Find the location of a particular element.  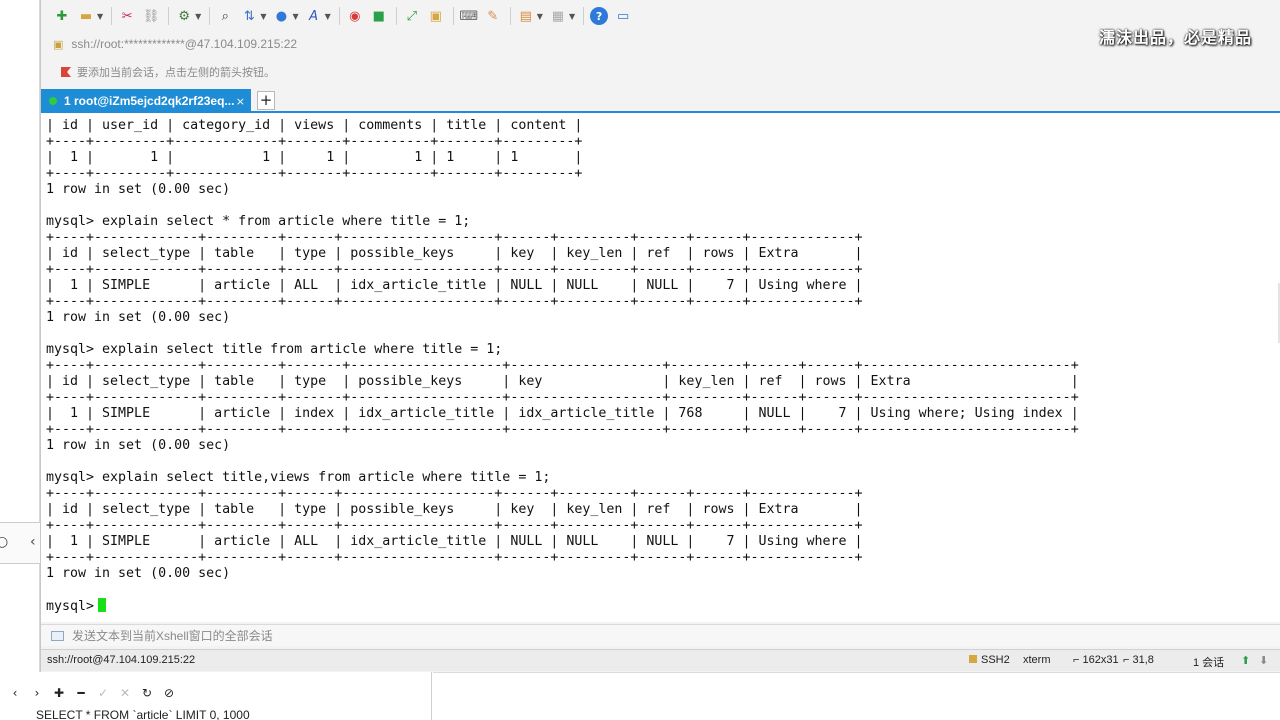

status-size: ⌐ 162x31 is located at coordinates (1096, 660).